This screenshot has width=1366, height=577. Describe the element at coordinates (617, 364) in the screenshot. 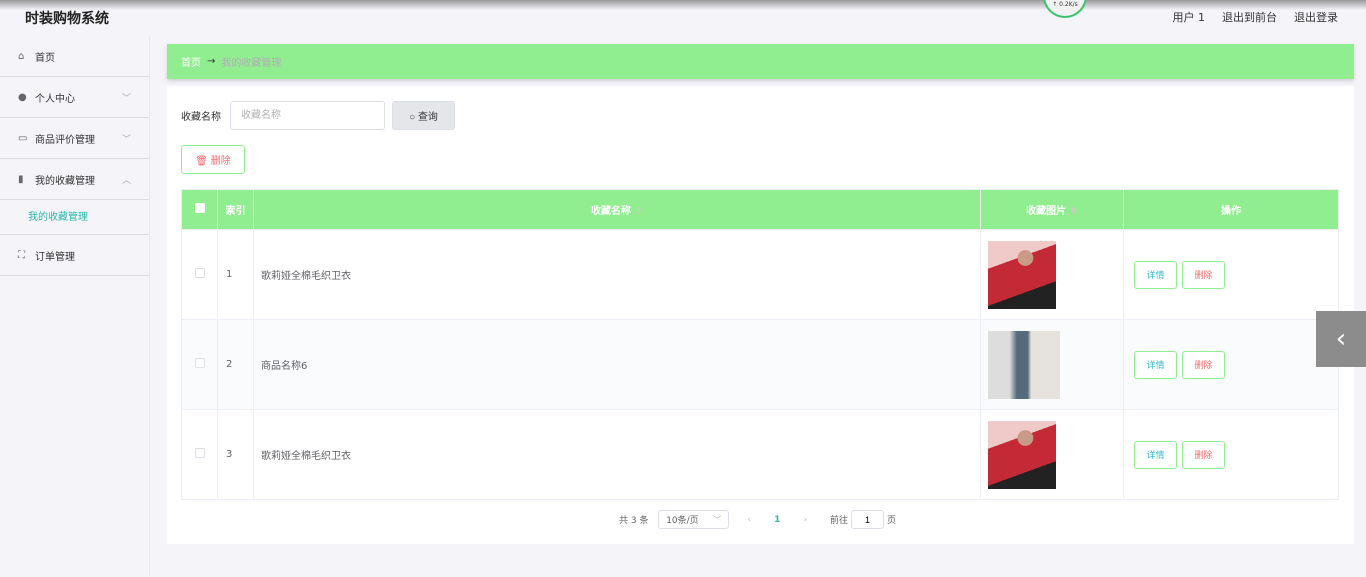

I see `row-name: 商品名称6` at that location.